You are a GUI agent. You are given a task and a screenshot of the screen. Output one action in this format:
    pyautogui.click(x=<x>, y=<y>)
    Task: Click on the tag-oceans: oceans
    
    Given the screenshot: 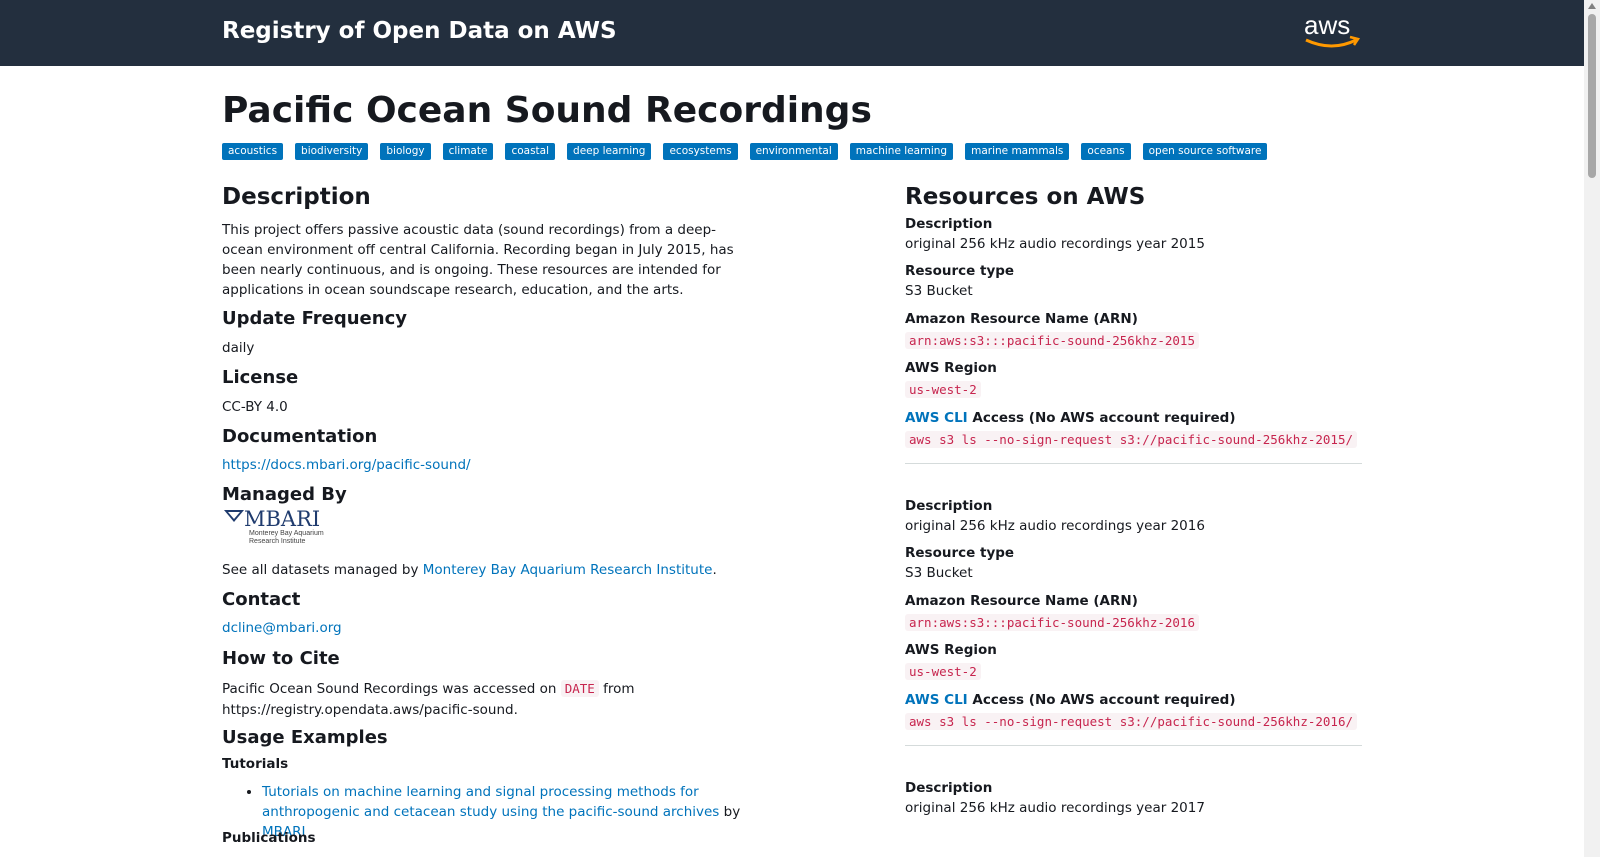 What is the action you would take?
    pyautogui.click(x=1106, y=151)
    